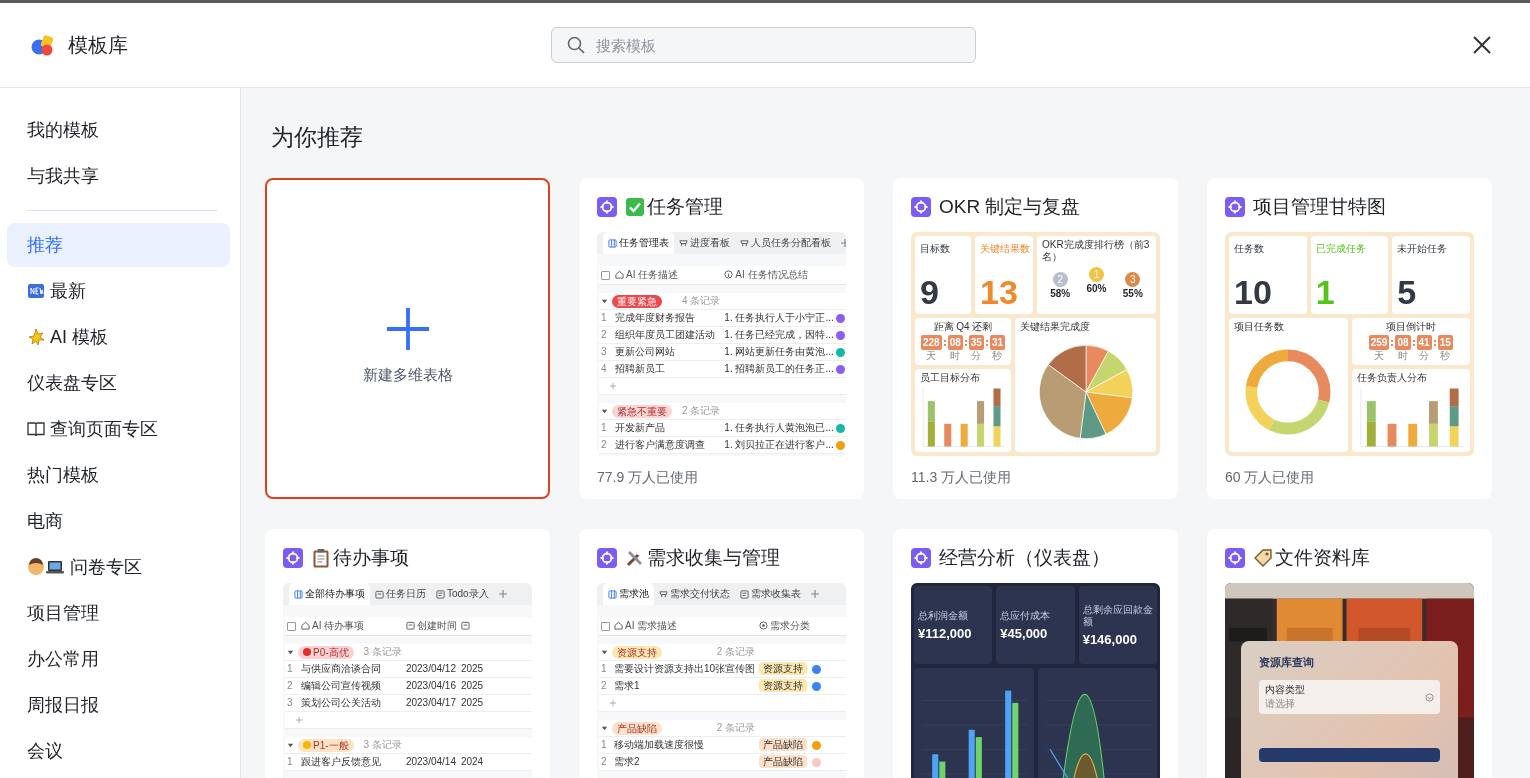  What do you see at coordinates (1287, 662) in the screenshot?
I see `dialog-title: 资源库查询` at bounding box center [1287, 662].